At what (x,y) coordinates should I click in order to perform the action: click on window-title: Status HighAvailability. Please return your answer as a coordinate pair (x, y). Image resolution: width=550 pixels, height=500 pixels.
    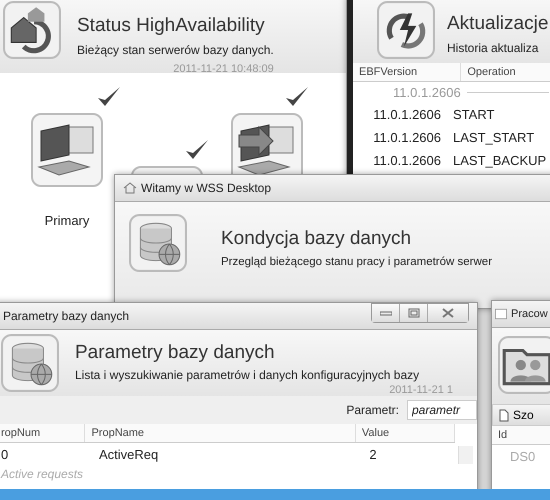
    Looking at the image, I should click on (171, 26).